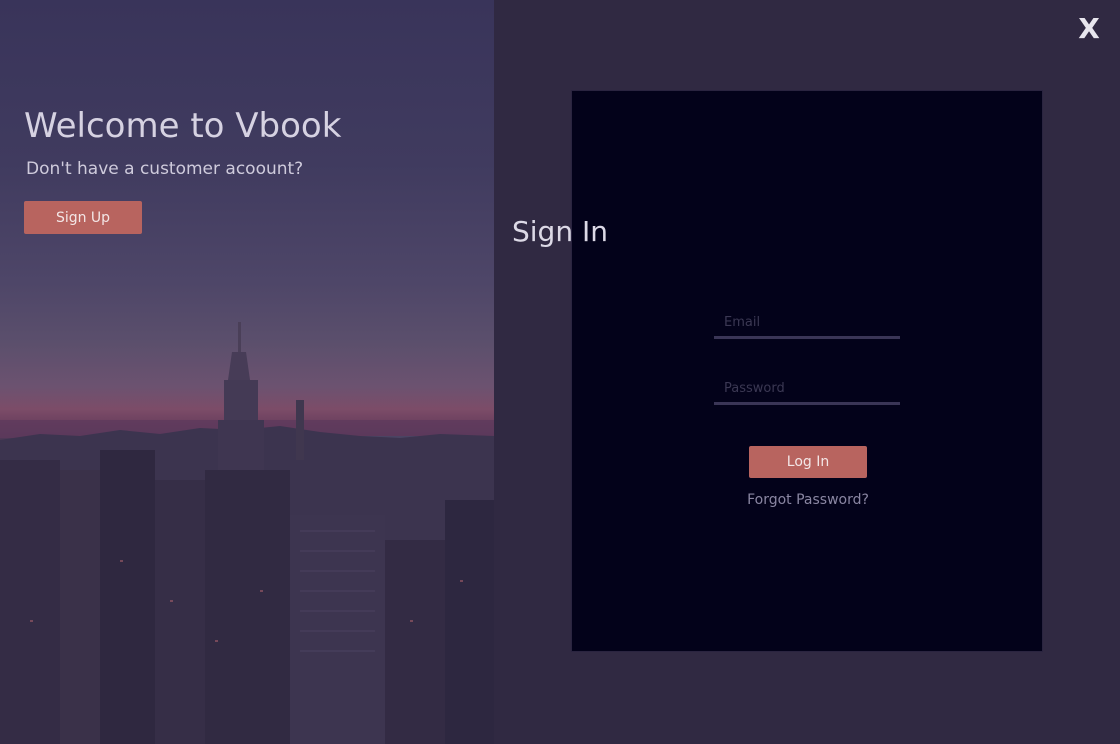 This screenshot has height=744, width=1120. What do you see at coordinates (807, 326) in the screenshot?
I see `email-field` at bounding box center [807, 326].